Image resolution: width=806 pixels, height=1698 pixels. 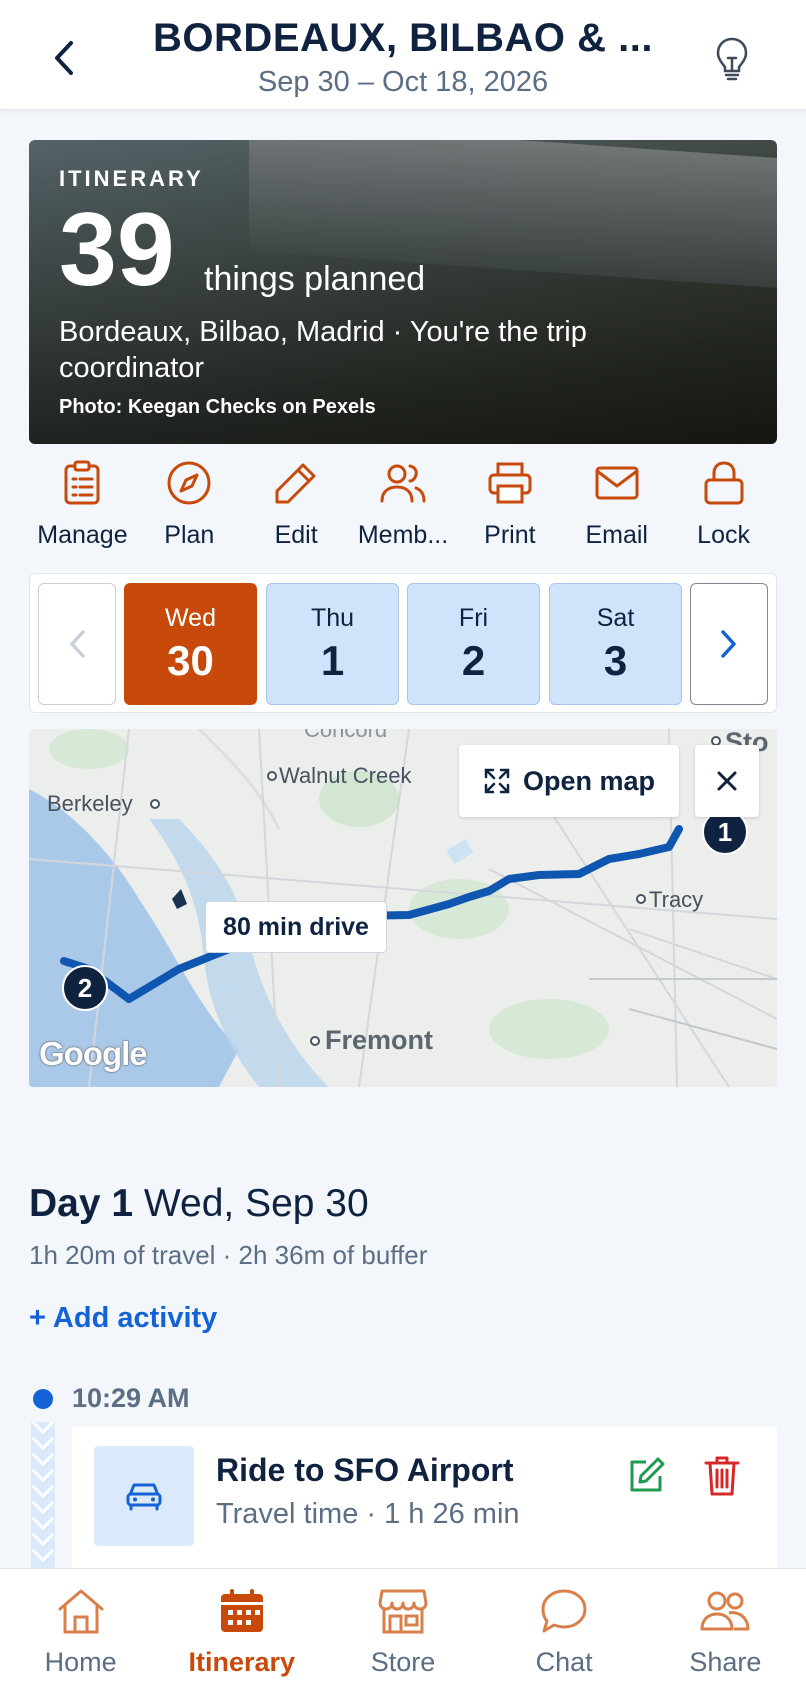 I want to click on map-label-tracy: Tracy, so click(x=676, y=899).